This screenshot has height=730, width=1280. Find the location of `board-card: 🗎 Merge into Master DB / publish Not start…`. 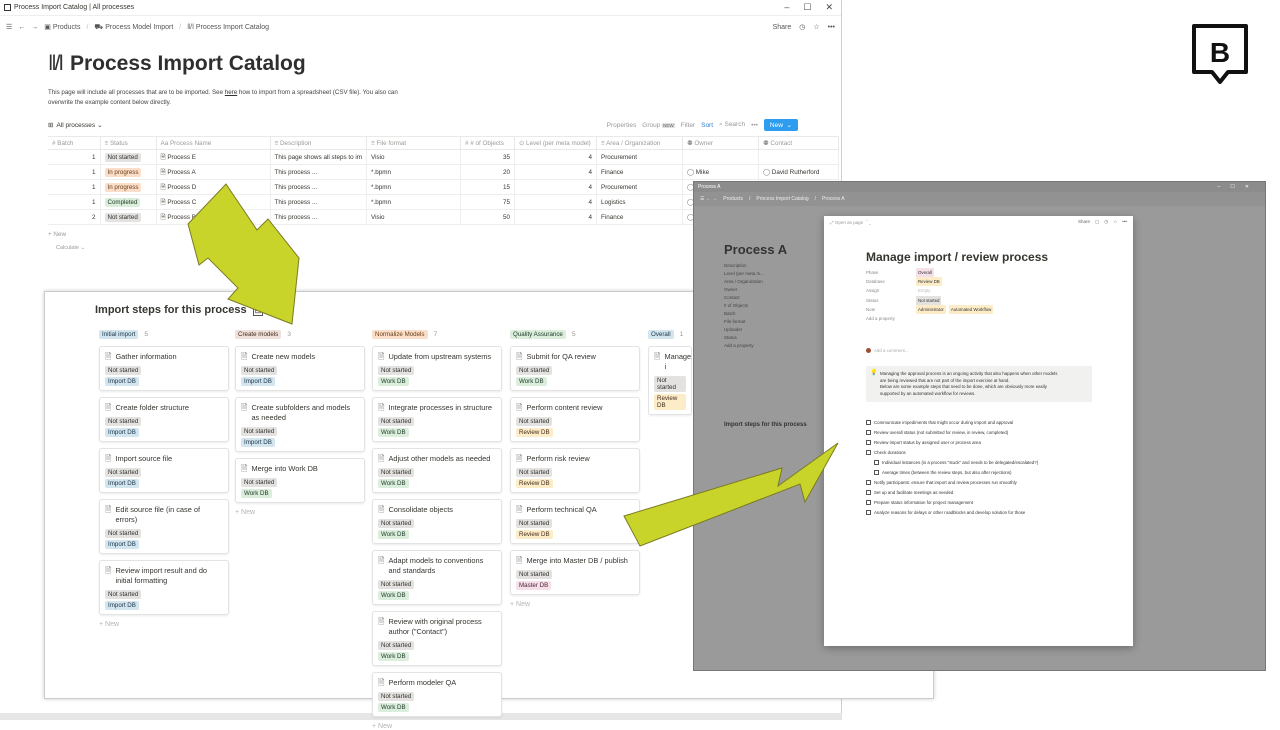

board-card: 🗎 Merge into Master DB / publish Not start… is located at coordinates (575, 572).